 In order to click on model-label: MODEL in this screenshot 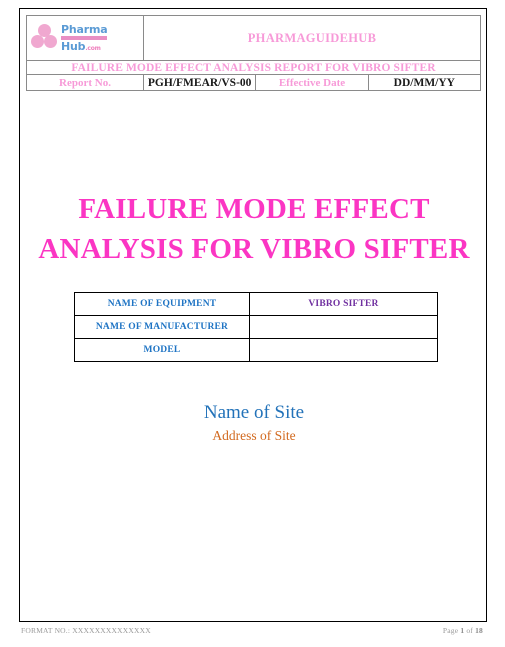, I will do `click(162, 350)`.